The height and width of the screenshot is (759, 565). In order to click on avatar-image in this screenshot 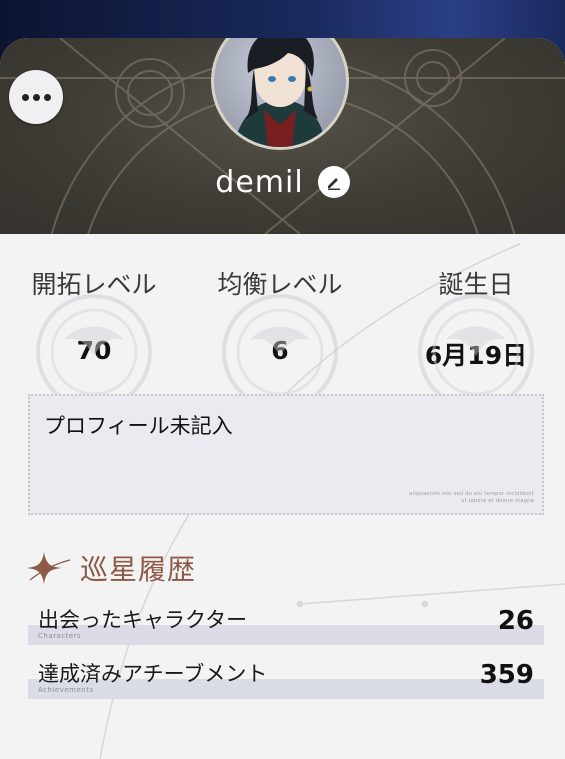, I will do `click(280, 92)`.